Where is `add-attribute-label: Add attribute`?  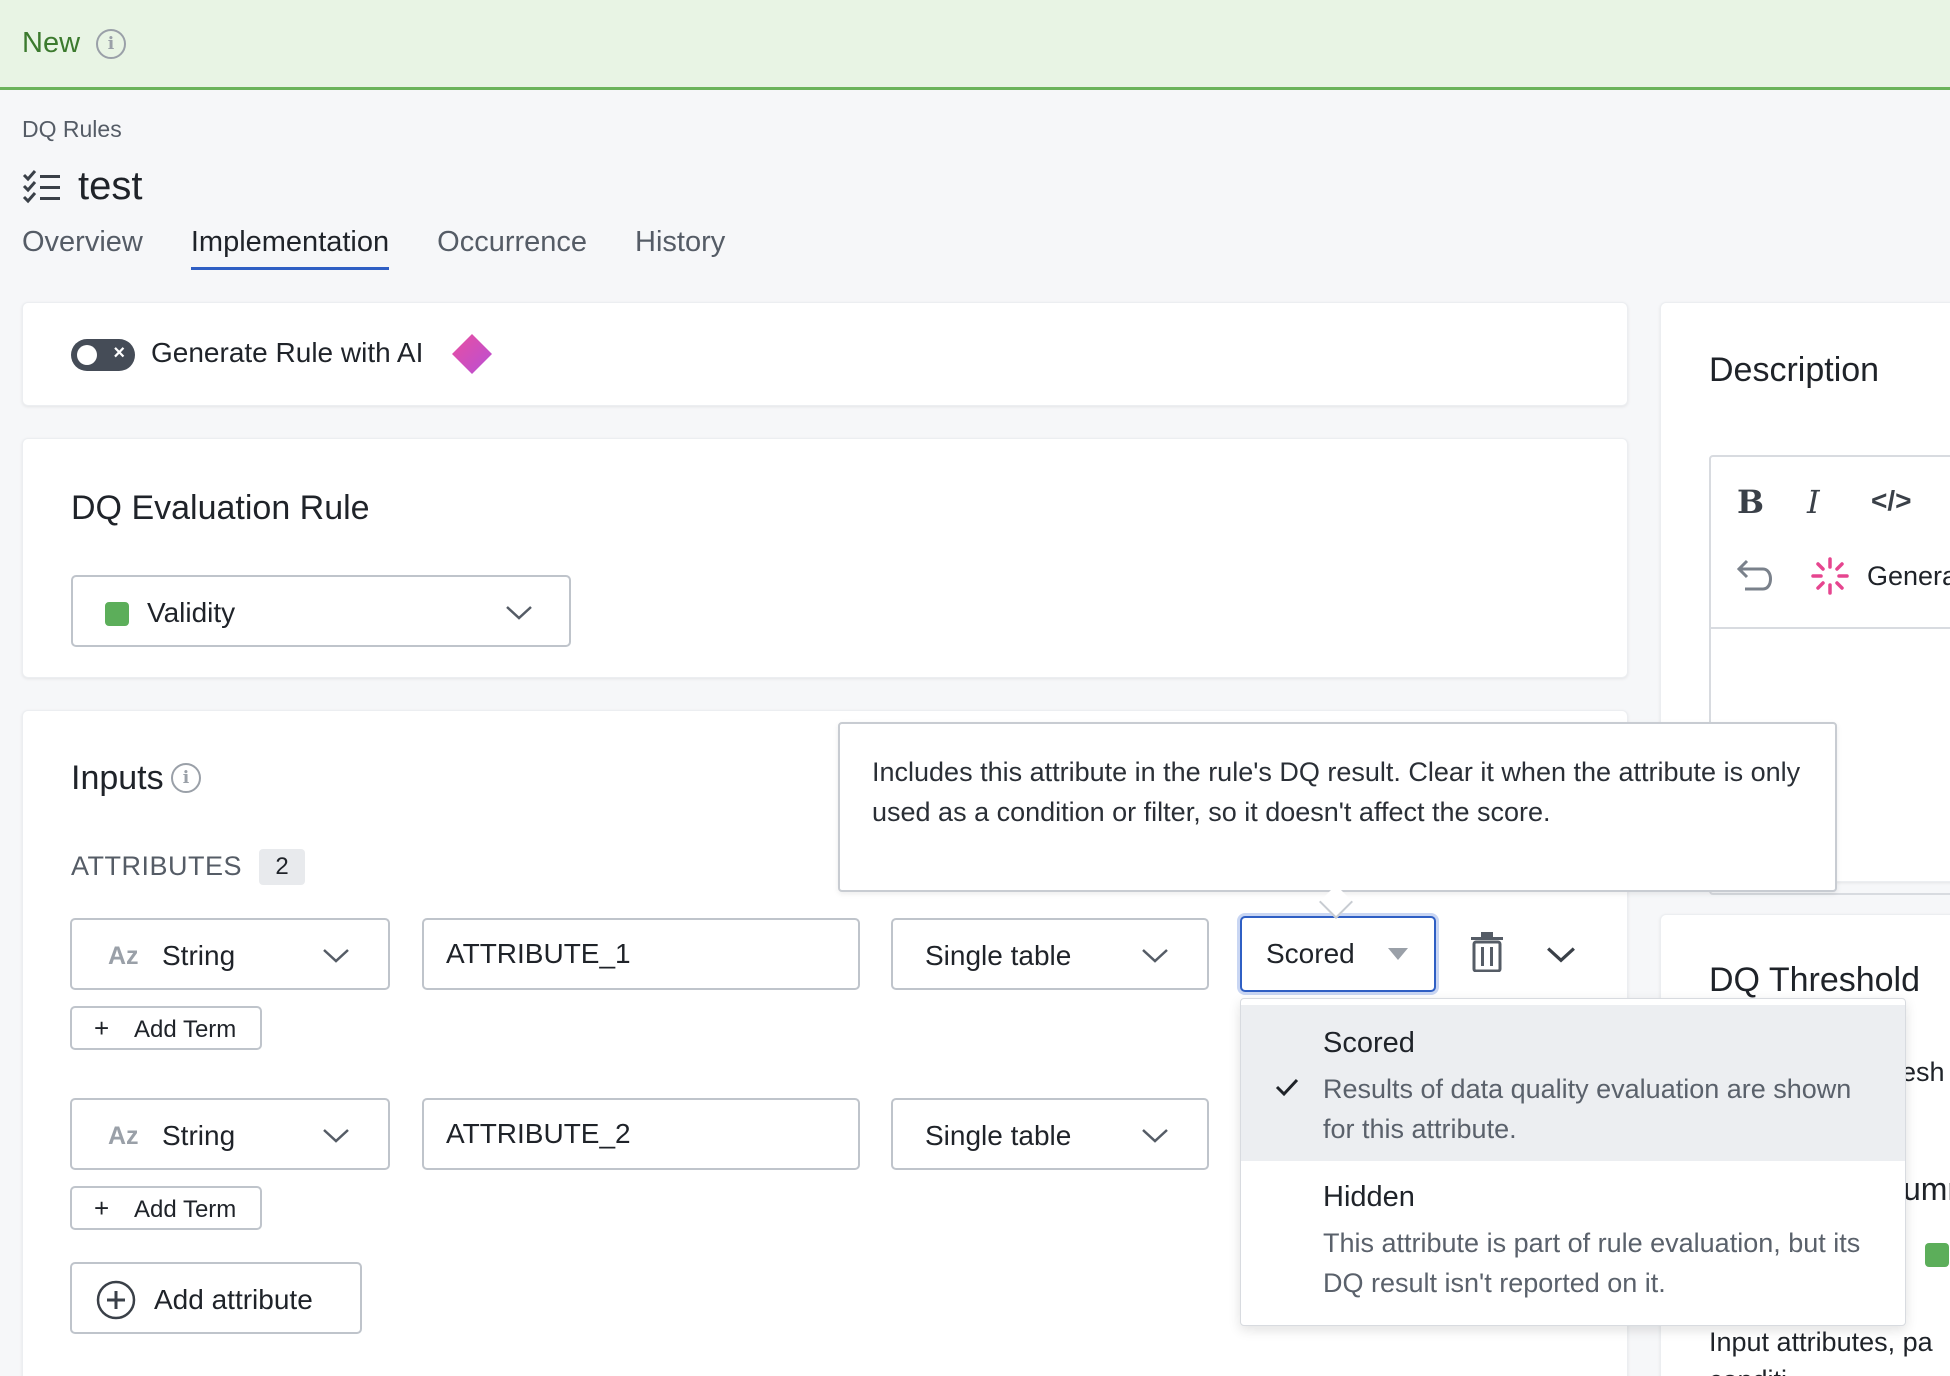 add-attribute-label: Add attribute is located at coordinates (233, 1299).